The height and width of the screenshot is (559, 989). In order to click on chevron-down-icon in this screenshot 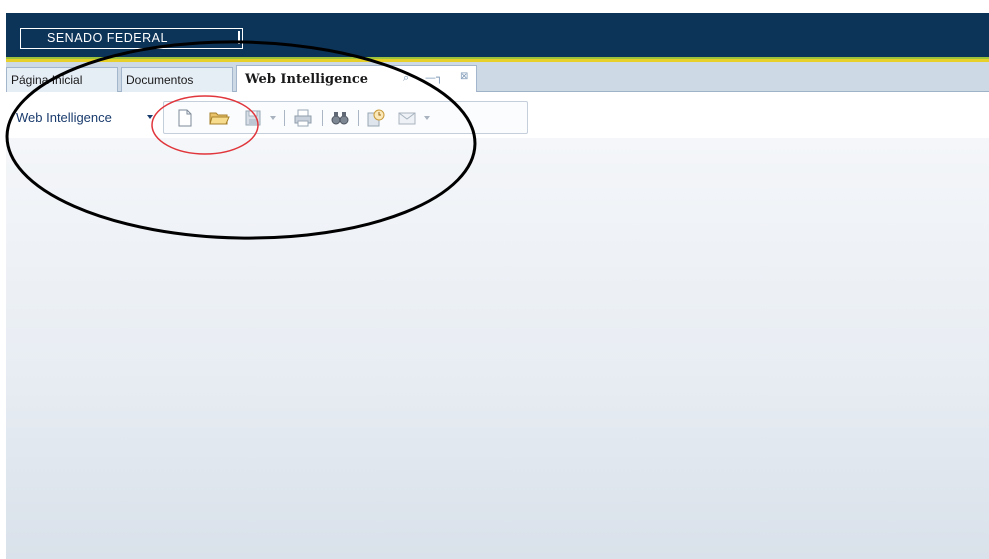, I will do `click(150, 117)`.